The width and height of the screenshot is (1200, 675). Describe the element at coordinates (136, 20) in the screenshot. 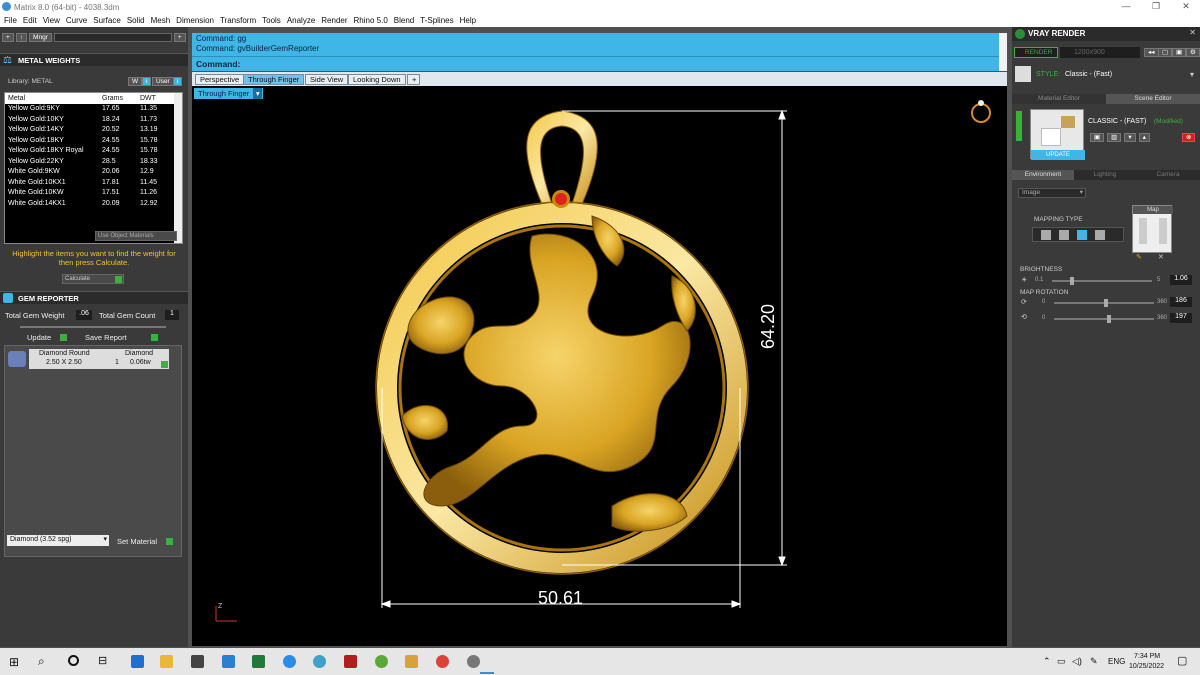

I see `menu-solid: Solid` at that location.